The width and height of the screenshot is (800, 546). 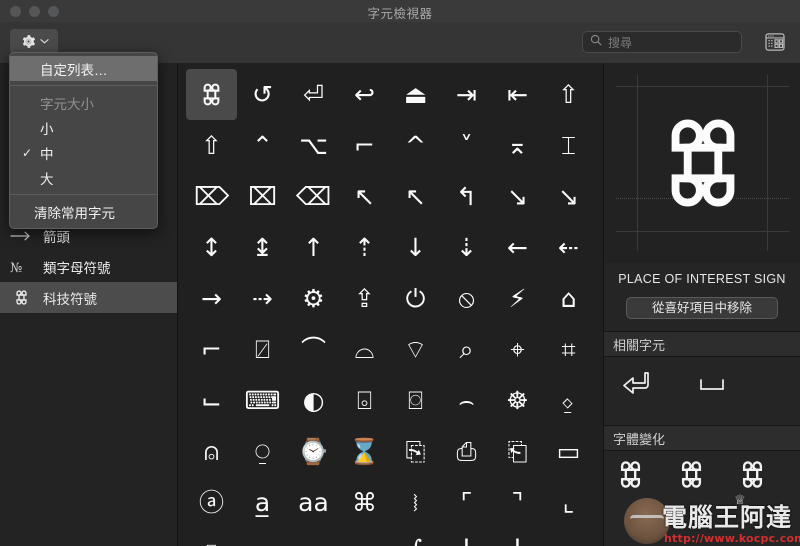 What do you see at coordinates (34, 41) in the screenshot?
I see `settings-menu-button` at bounding box center [34, 41].